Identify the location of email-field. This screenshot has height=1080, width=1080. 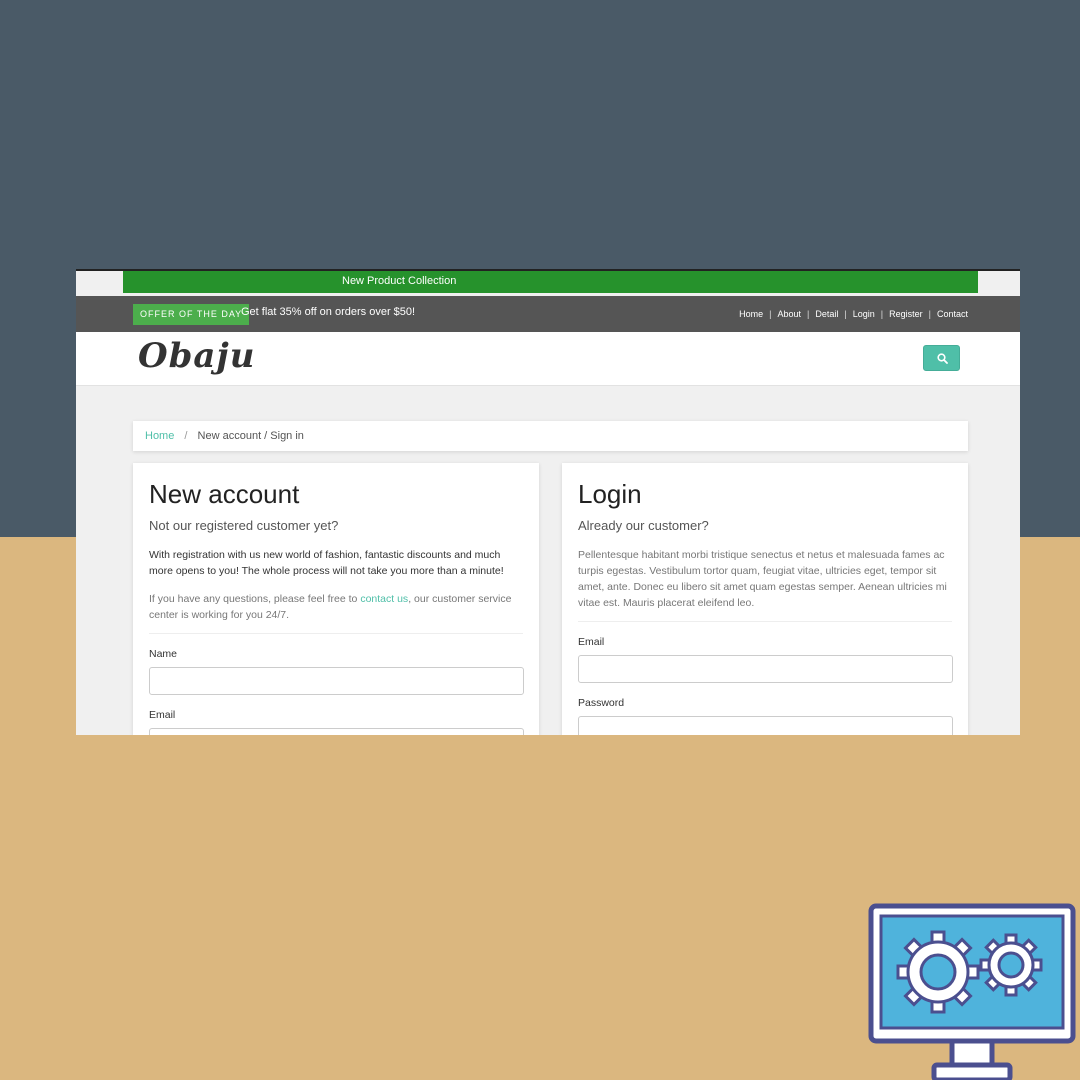
(336, 731).